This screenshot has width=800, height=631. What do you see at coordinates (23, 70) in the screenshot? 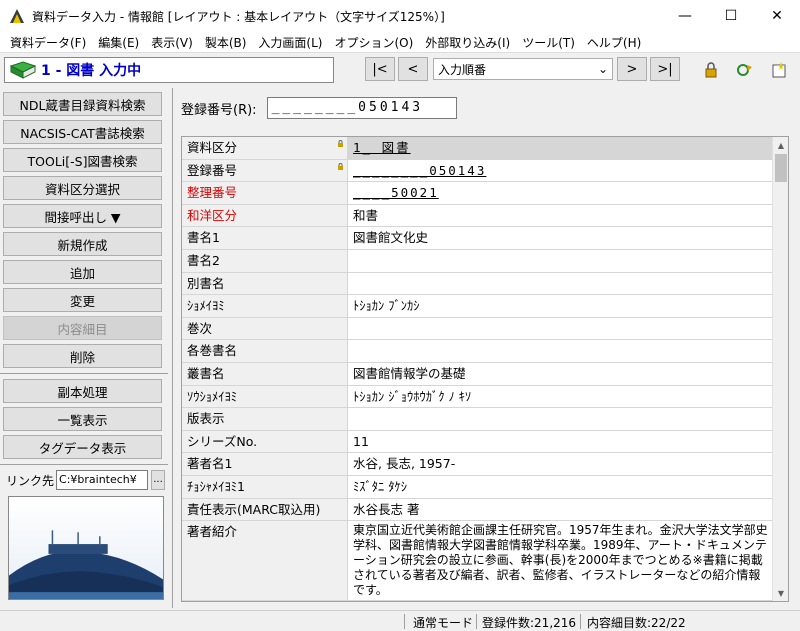
I see `book-icon` at bounding box center [23, 70].